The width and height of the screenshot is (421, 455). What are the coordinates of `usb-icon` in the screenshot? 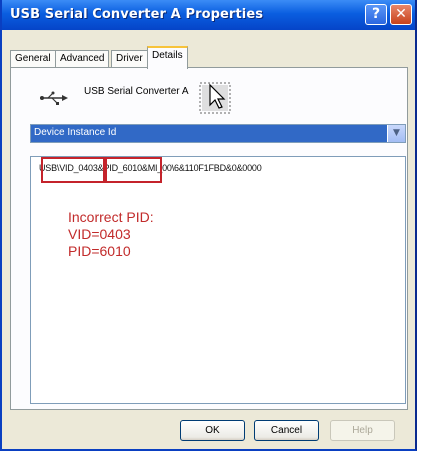 It's located at (54, 98).